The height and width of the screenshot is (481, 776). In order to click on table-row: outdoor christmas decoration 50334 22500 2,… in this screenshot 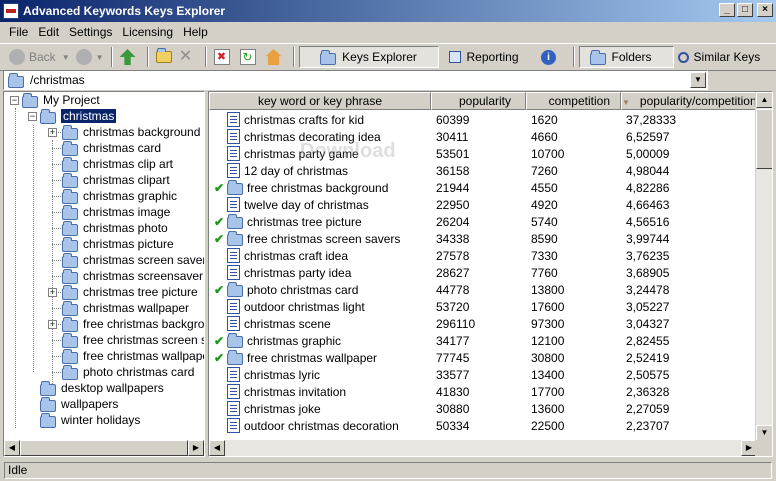, I will do `click(475, 425)`.